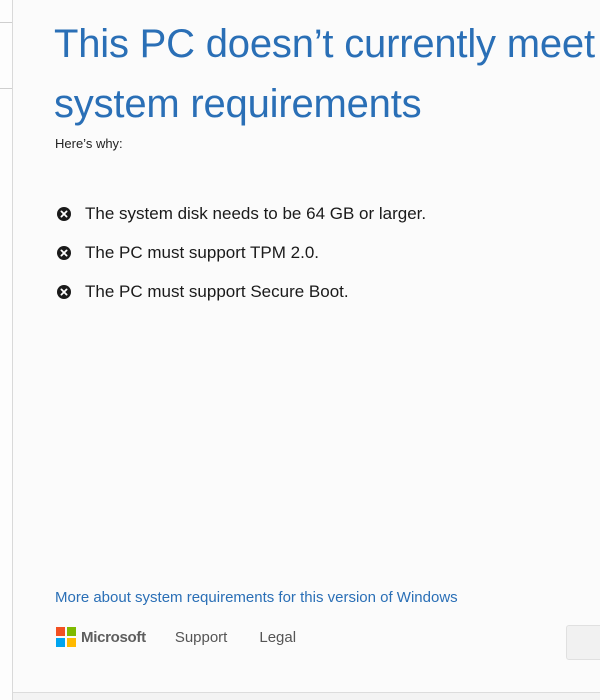  Describe the element at coordinates (6, 350) in the screenshot. I see `background-window-edge` at that location.